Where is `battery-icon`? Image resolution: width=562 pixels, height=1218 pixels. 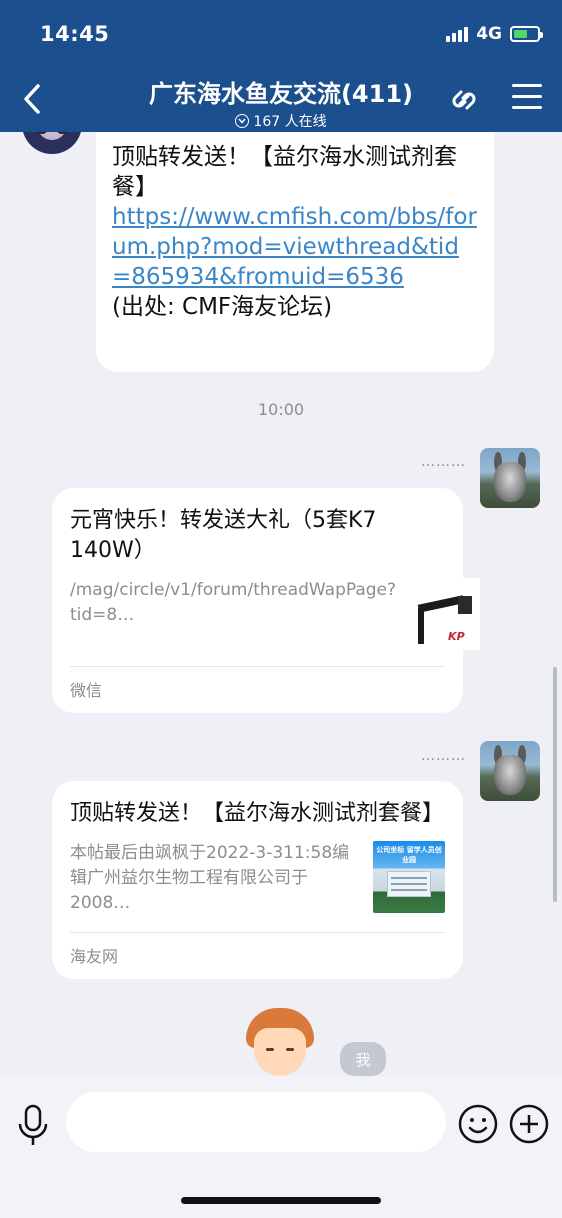
battery-icon is located at coordinates (526, 34).